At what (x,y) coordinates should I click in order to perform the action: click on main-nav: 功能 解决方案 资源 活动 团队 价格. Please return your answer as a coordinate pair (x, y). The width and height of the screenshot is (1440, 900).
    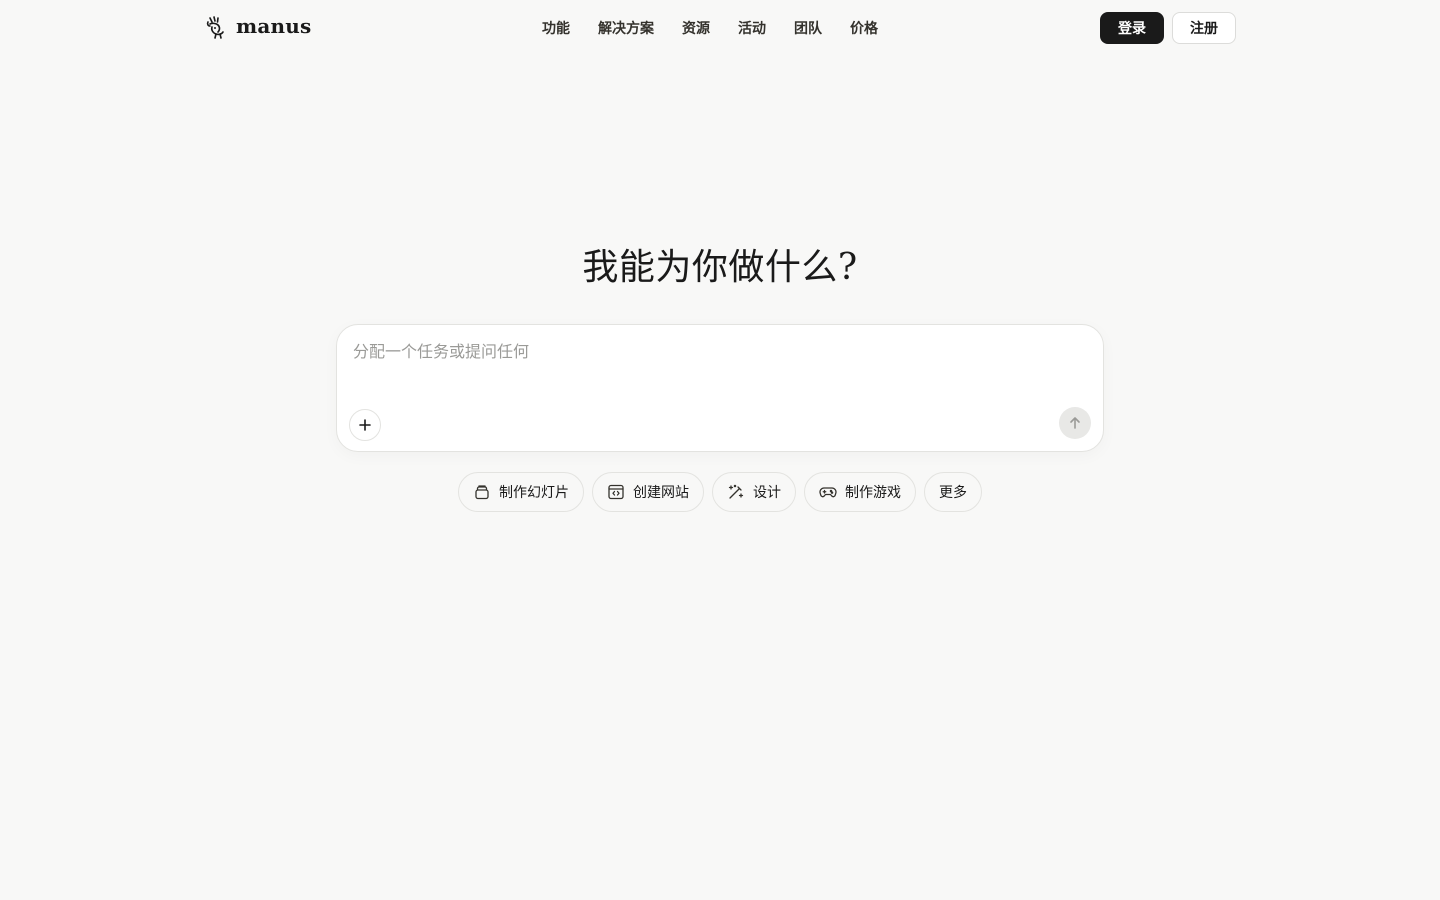
    Looking at the image, I should click on (710, 28).